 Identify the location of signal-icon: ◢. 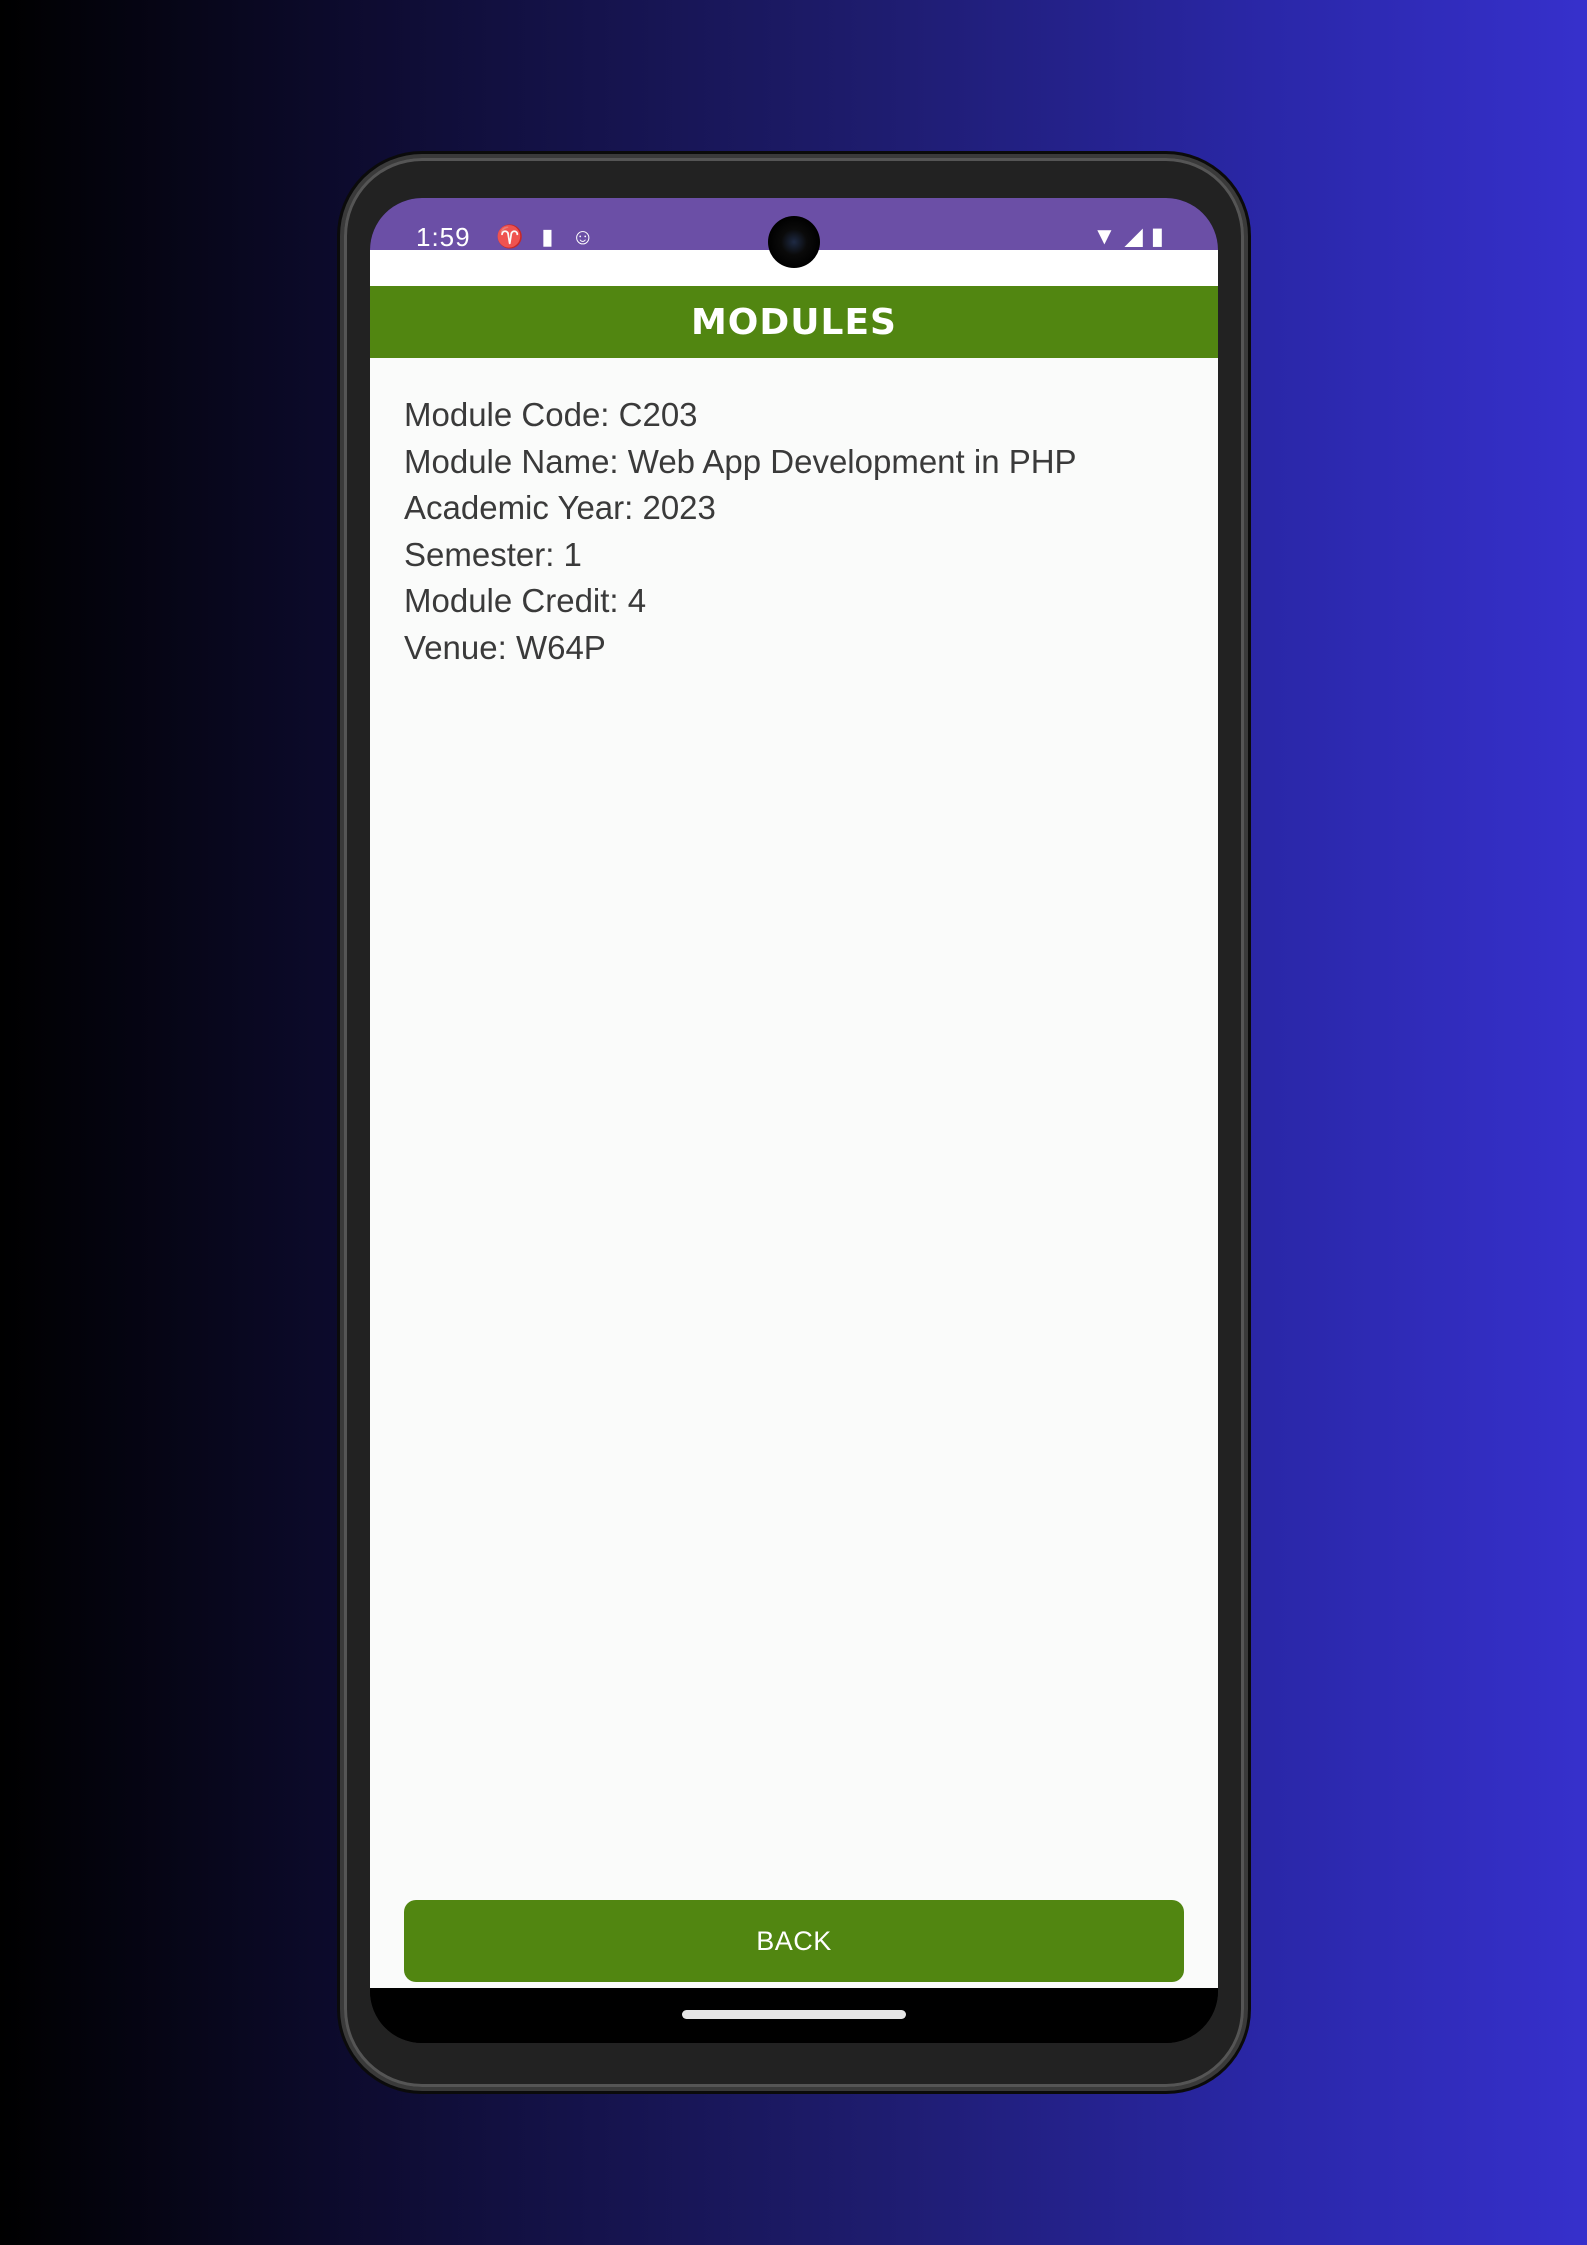
(1133, 237).